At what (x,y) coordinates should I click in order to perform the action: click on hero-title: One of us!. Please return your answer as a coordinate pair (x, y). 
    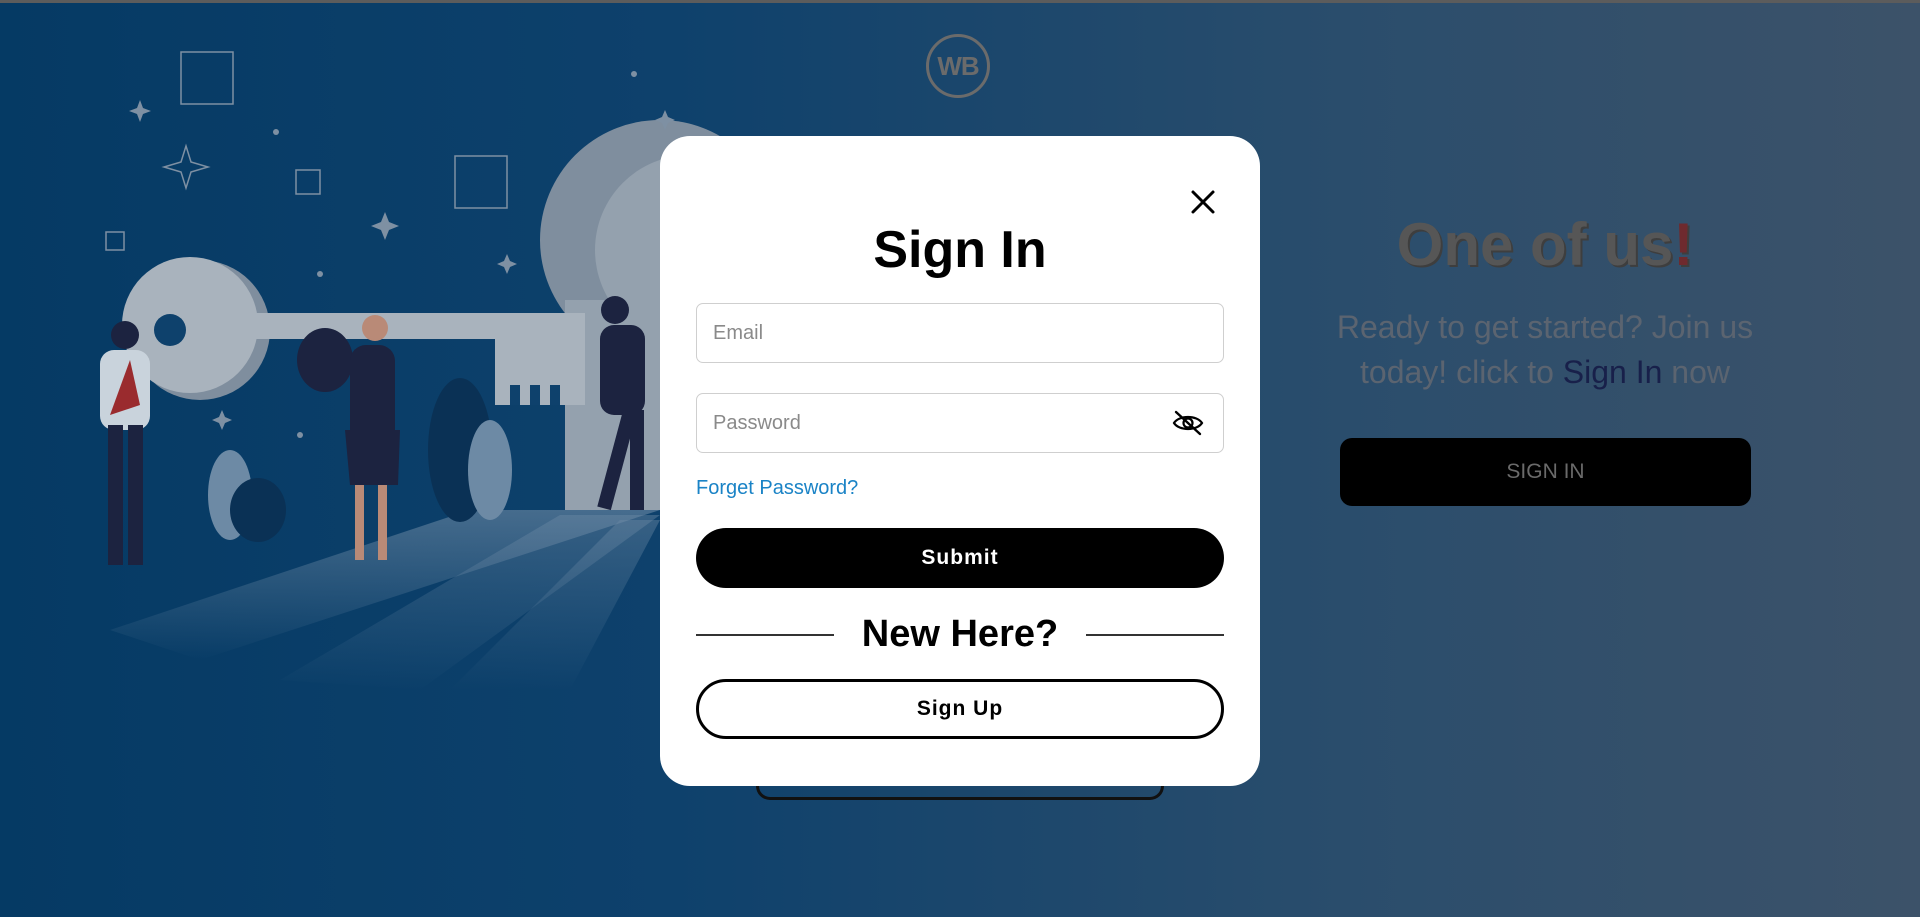
    Looking at the image, I should click on (1545, 245).